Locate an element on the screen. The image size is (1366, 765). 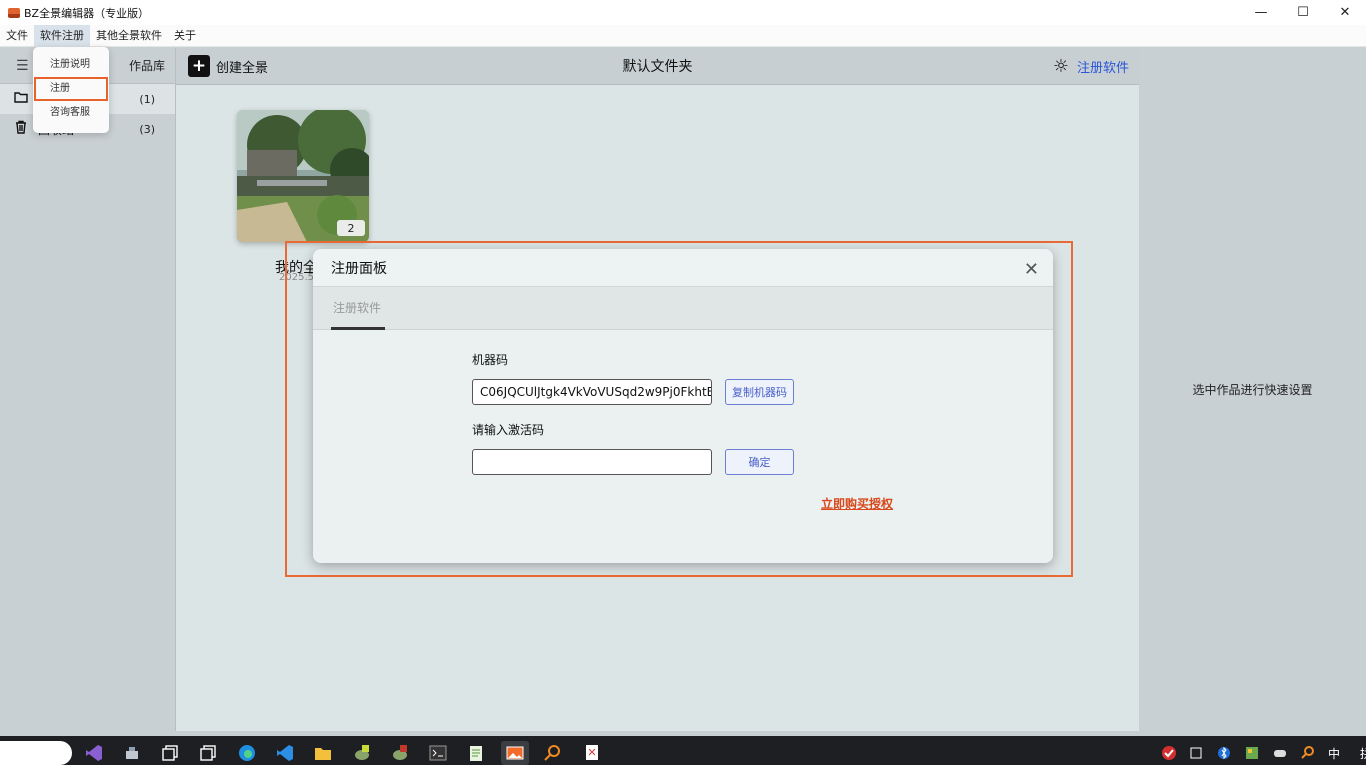
ime-indicator: 中 is located at coordinates (1334, 753).